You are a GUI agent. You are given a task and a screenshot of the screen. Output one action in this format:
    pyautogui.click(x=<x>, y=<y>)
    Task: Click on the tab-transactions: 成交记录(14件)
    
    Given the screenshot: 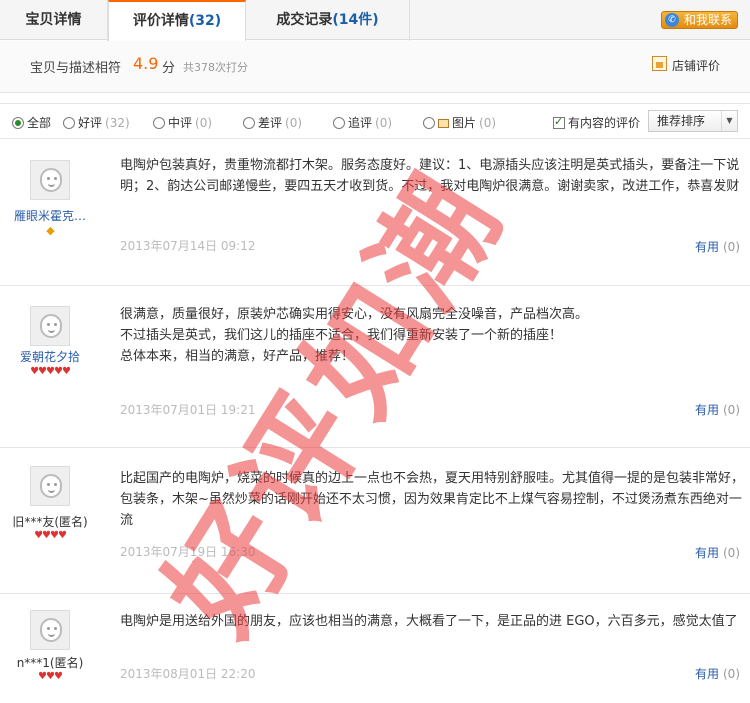 What is the action you would take?
    pyautogui.click(x=328, y=20)
    